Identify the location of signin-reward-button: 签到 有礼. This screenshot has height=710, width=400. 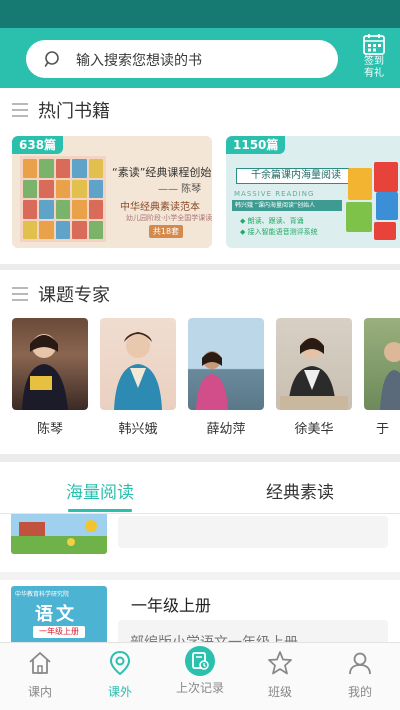
(374, 58).